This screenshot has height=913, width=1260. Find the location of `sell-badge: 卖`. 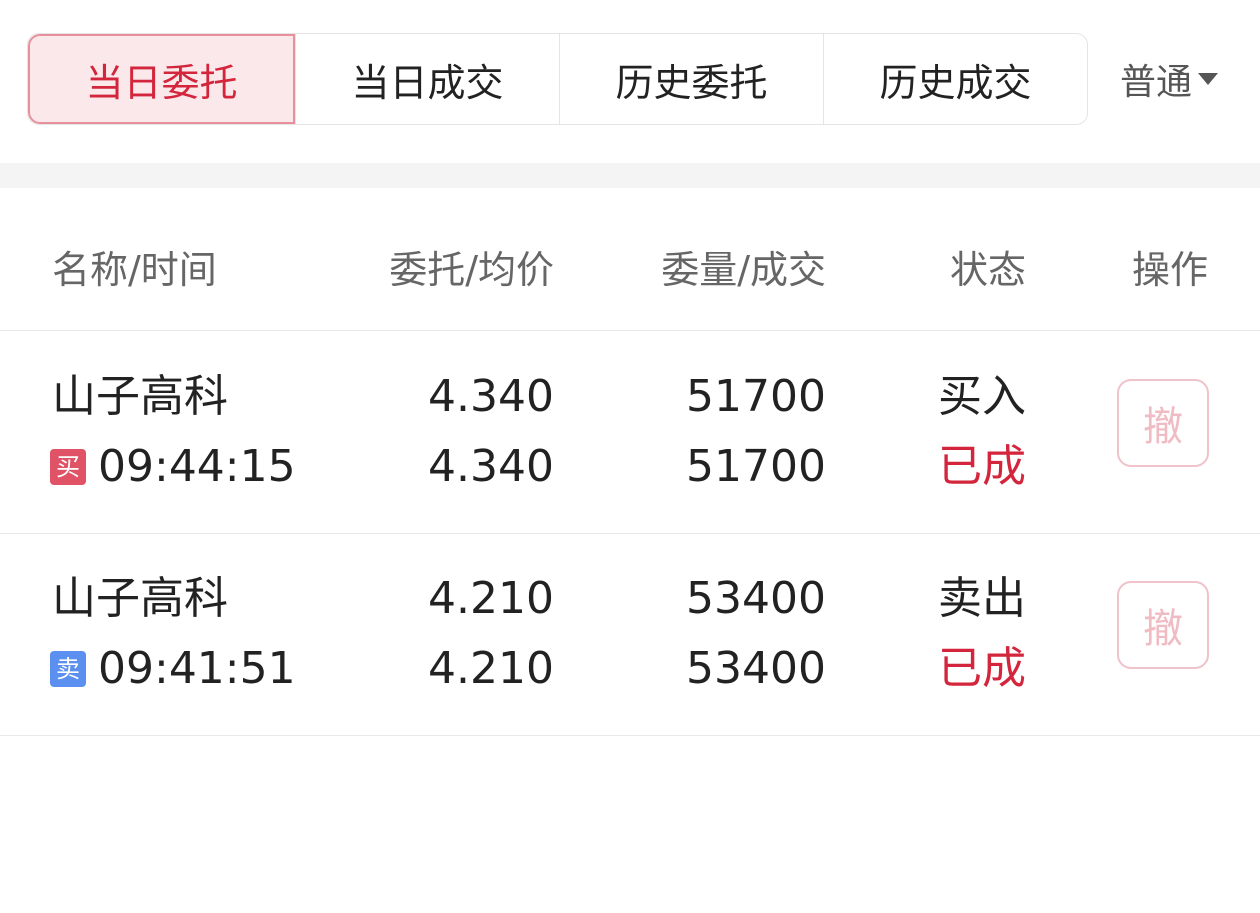

sell-badge: 卖 is located at coordinates (68, 669).